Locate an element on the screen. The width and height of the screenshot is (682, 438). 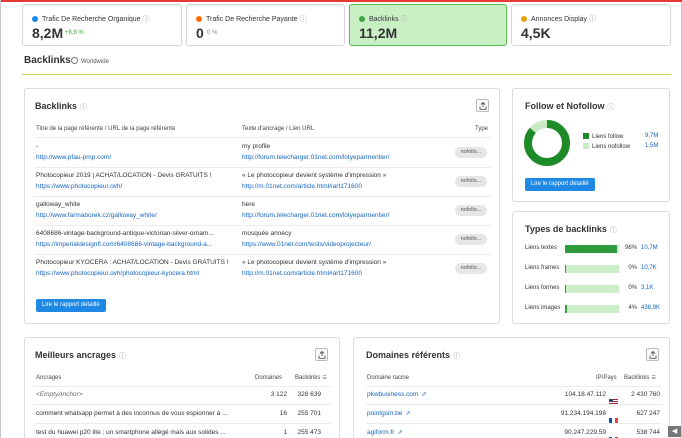
row-page-url: http://www.pfau-pmp.com/ is located at coordinates (136, 157).